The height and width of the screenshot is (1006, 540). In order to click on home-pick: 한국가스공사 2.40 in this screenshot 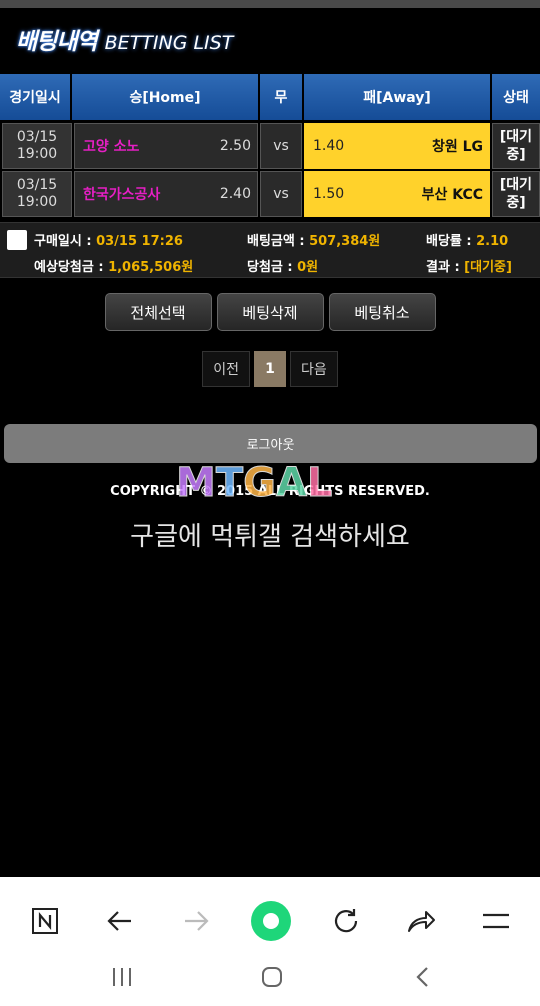, I will do `click(166, 194)`.